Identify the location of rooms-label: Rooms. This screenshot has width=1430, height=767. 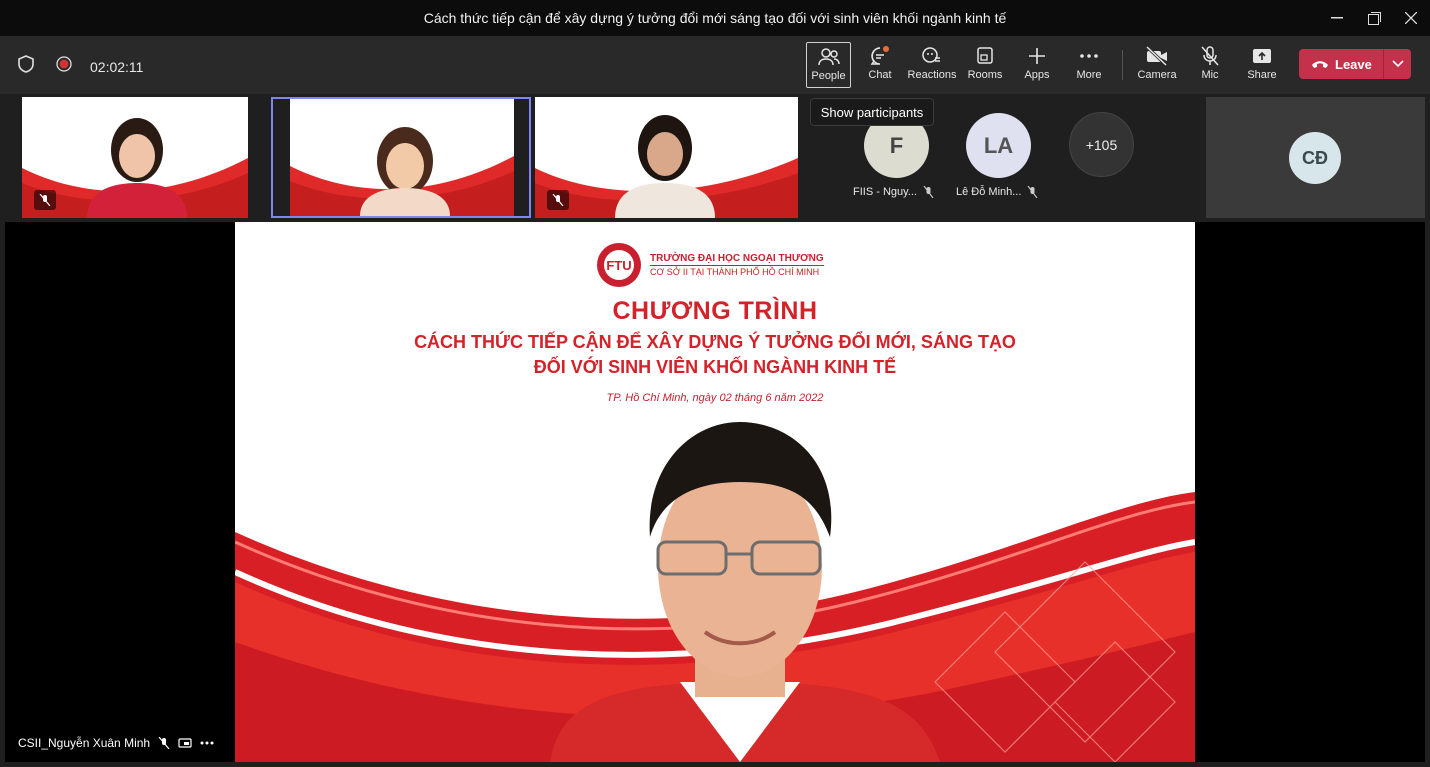
(985, 75).